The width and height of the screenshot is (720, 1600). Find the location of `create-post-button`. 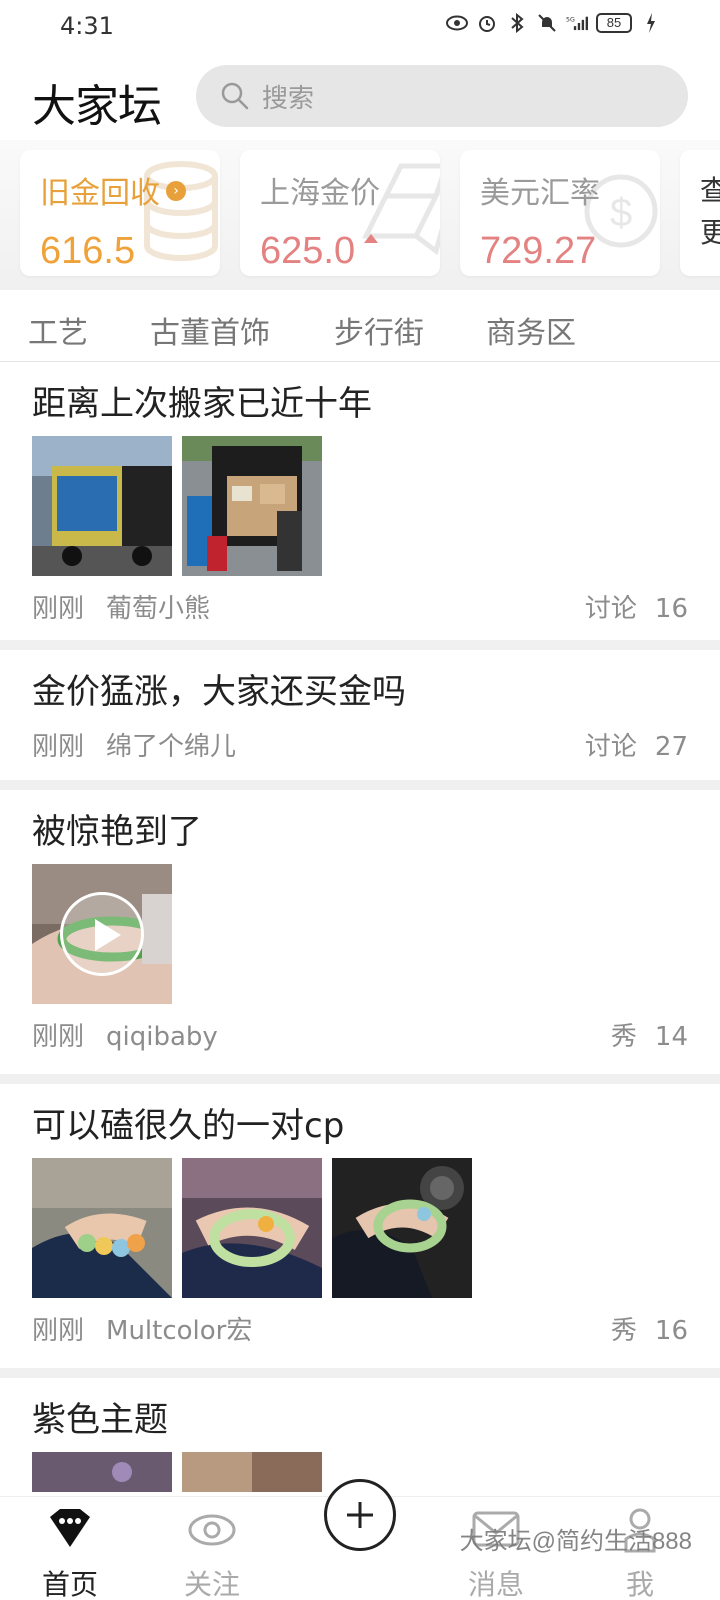

create-post-button is located at coordinates (360, 1515).